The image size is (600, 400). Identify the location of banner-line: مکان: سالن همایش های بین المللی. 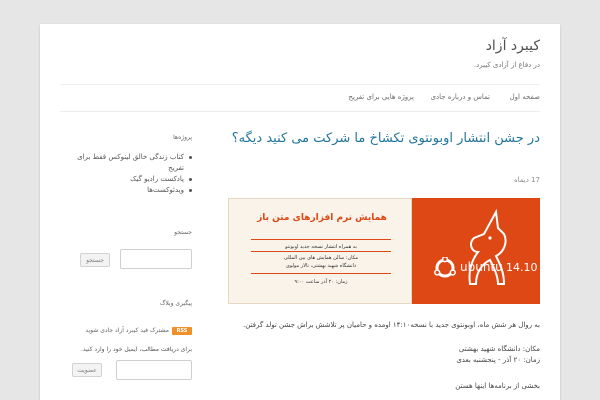
(321, 258).